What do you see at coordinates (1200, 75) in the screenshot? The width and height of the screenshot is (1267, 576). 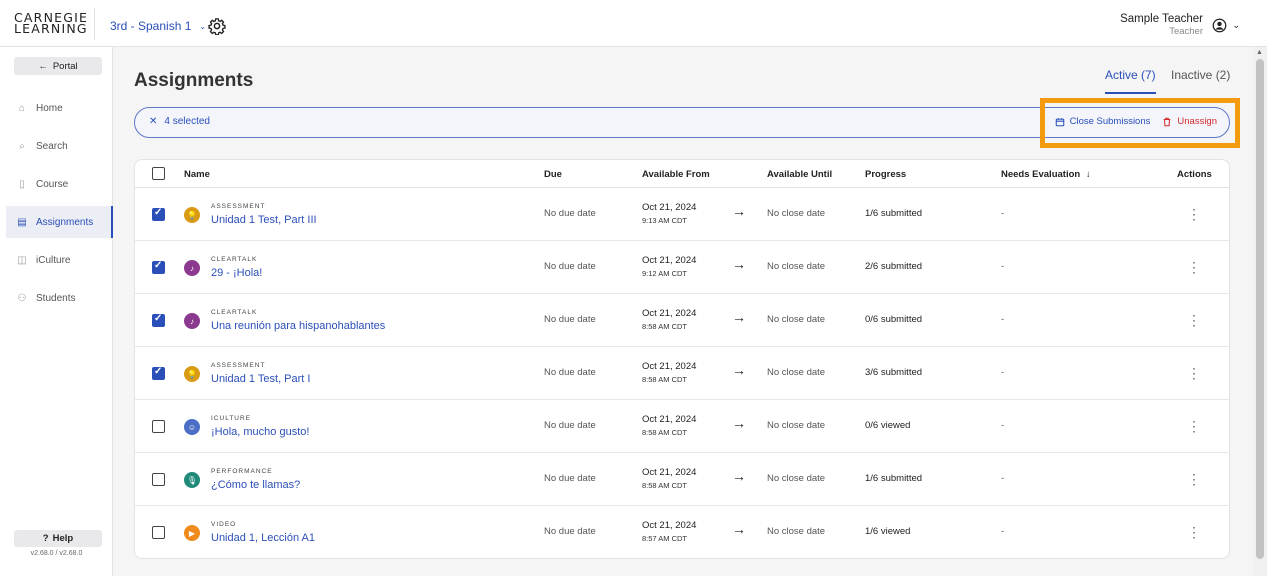 I see `tab-inactive: Inactive (2)` at bounding box center [1200, 75].